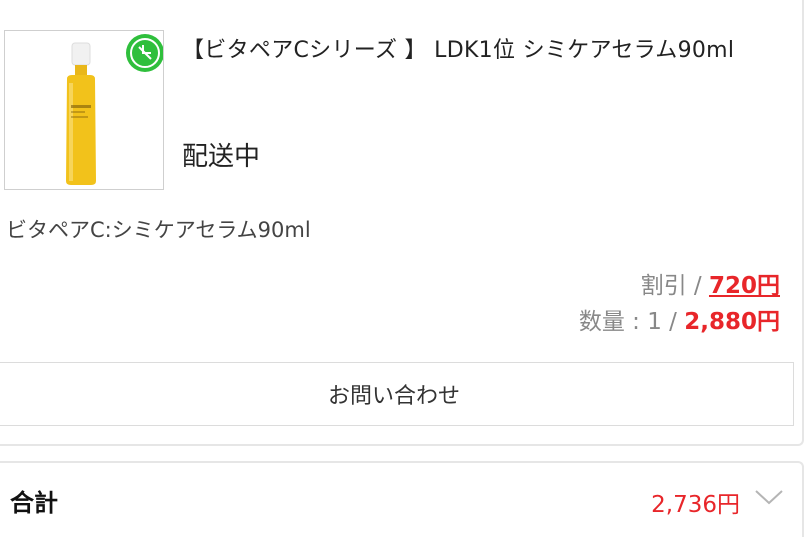 The image size is (808, 537). What do you see at coordinates (458, 48) in the screenshot?
I see `product-title: 【ビタペアCシリーズ 】 LDK1位 シミケアセラム90ml` at bounding box center [458, 48].